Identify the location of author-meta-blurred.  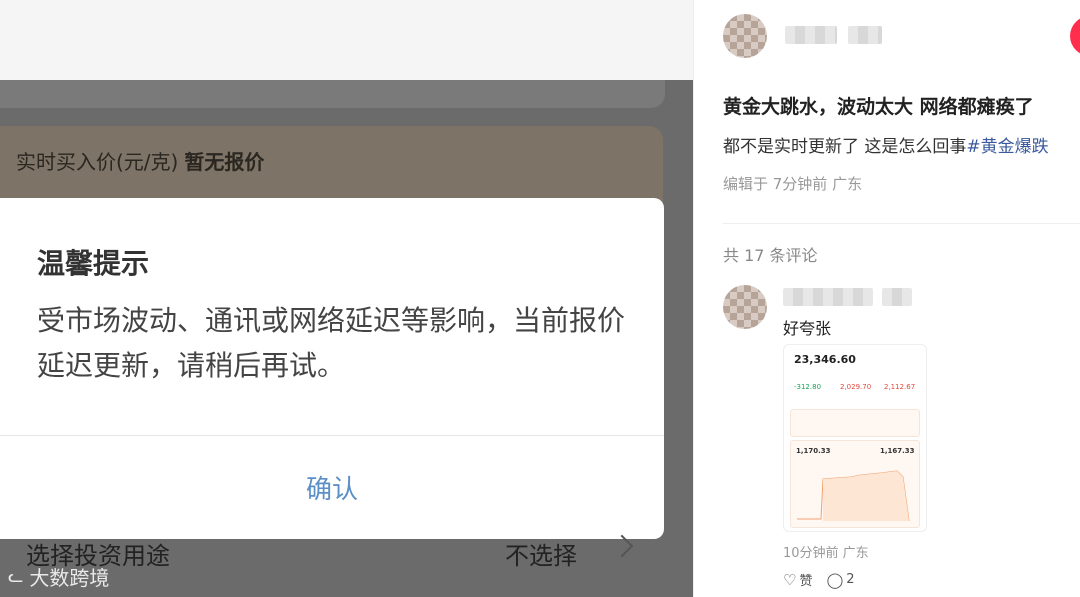
(865, 35).